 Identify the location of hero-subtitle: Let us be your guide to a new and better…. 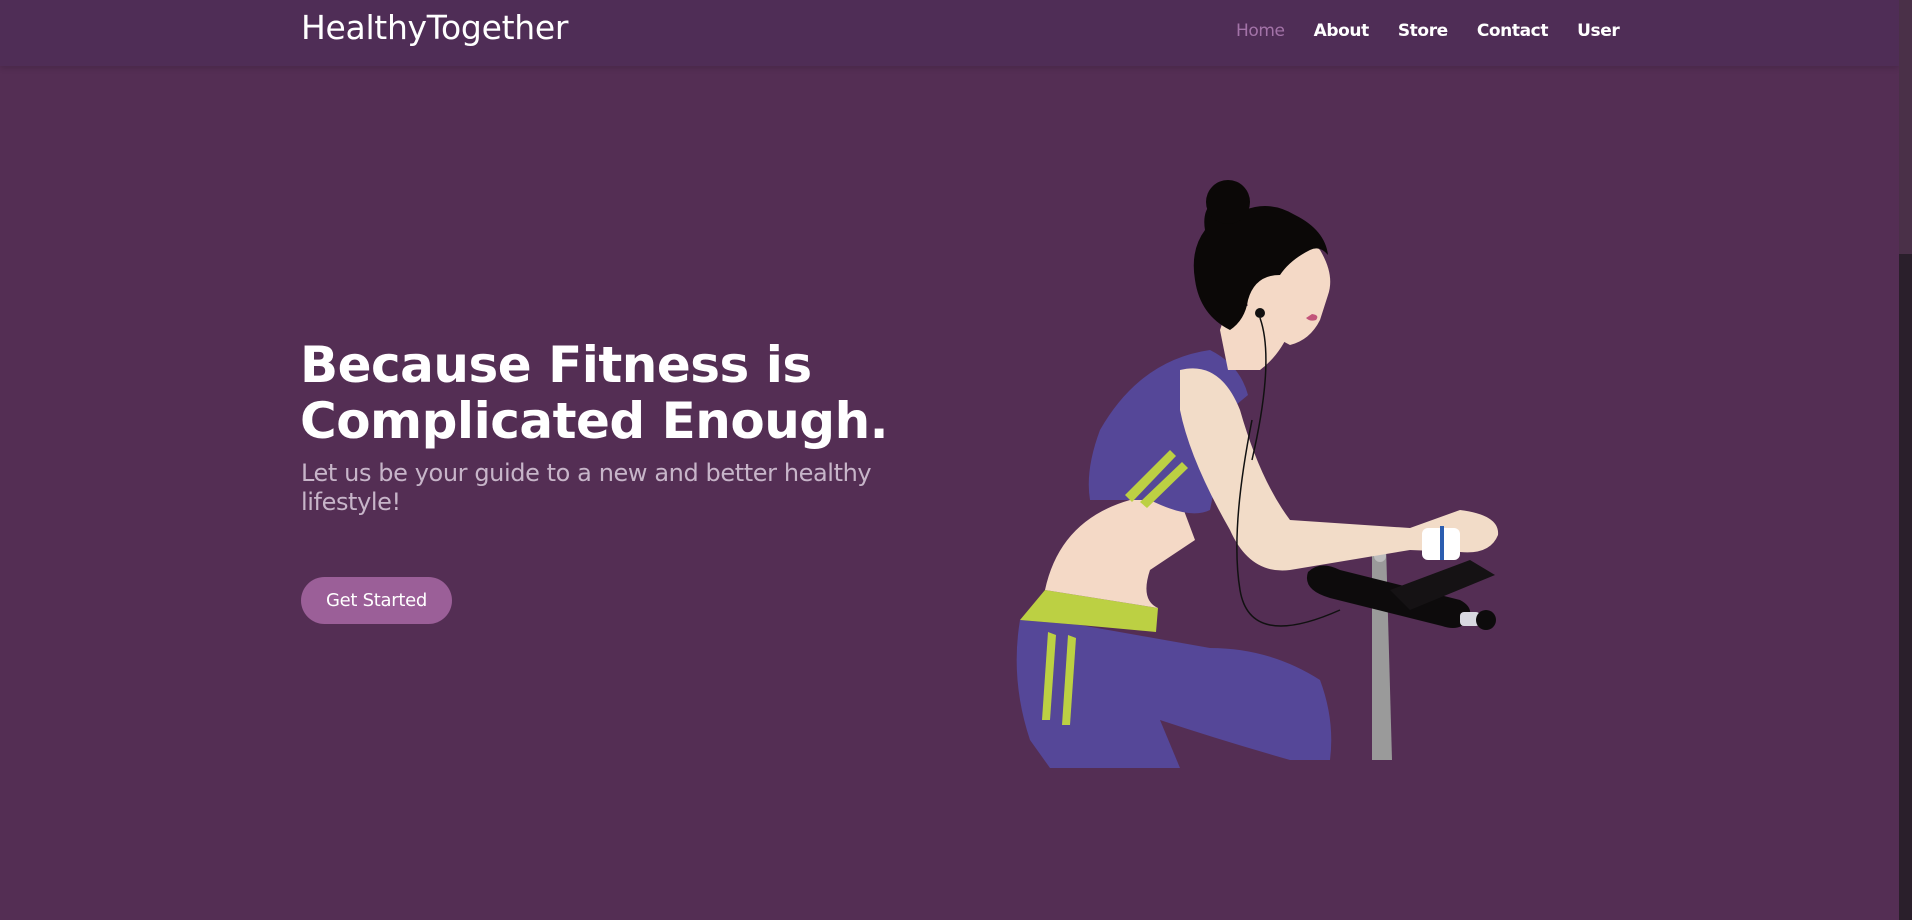
(586, 487).